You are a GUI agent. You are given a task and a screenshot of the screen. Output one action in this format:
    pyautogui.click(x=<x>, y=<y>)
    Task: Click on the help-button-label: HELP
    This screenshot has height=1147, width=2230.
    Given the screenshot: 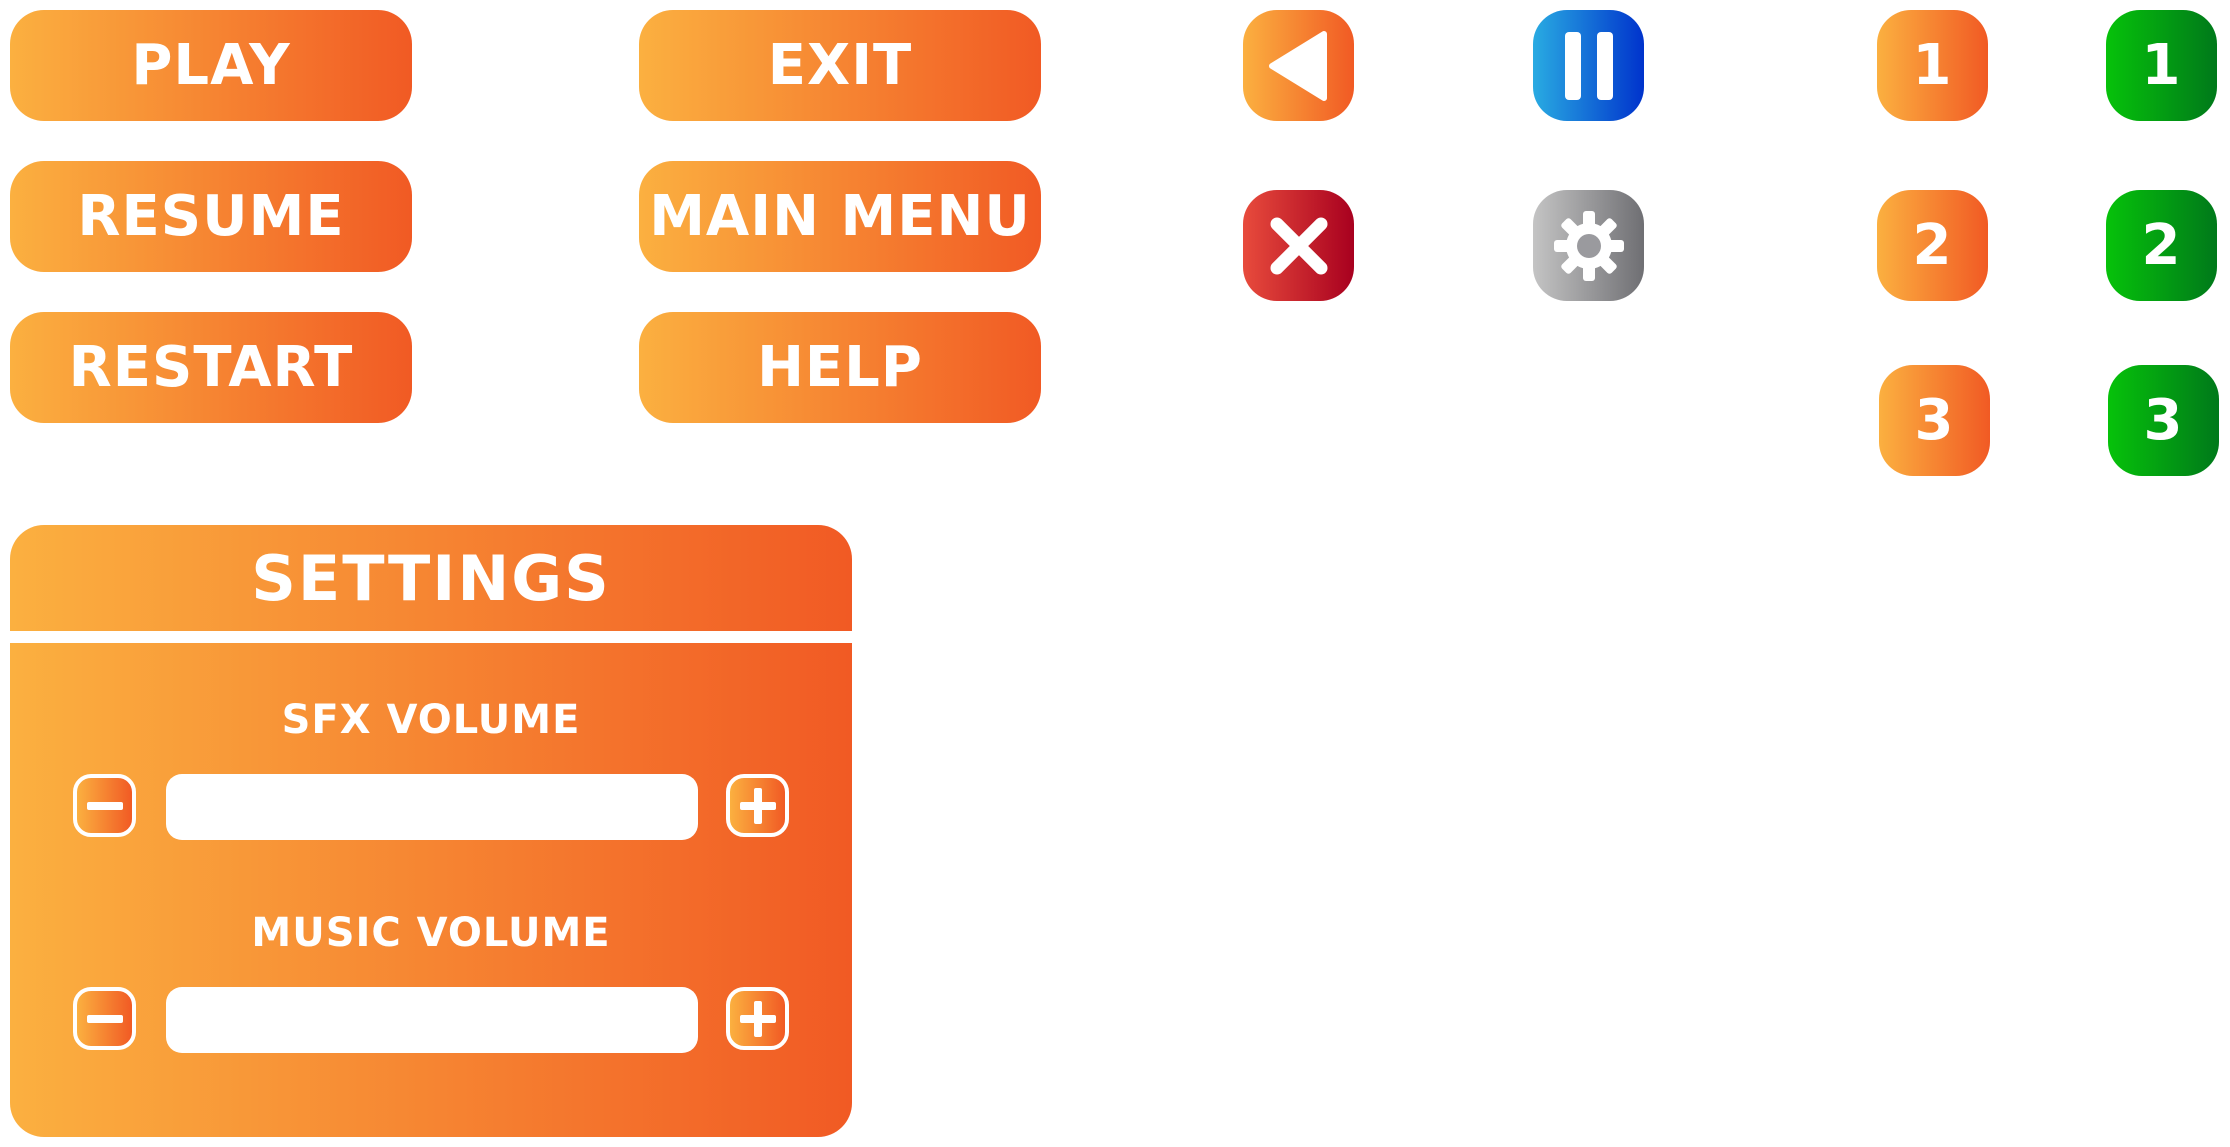 What is the action you would take?
    pyautogui.click(x=840, y=367)
    